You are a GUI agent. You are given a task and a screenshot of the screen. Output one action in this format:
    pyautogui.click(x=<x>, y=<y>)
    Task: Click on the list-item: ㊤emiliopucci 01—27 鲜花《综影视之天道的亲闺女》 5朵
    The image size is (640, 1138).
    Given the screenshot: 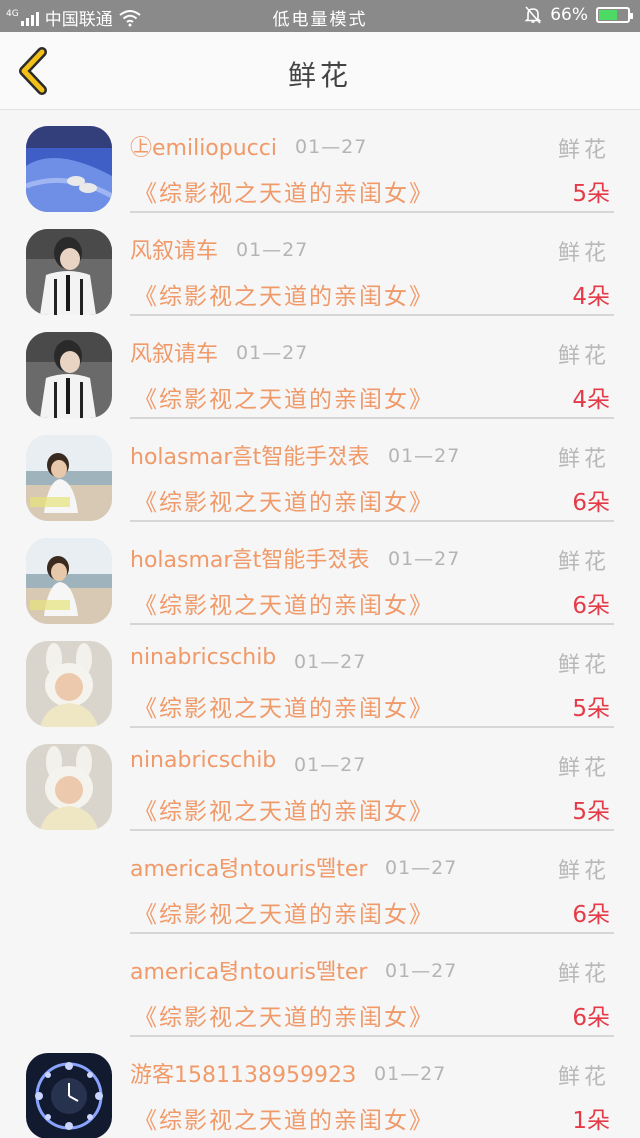 What is the action you would take?
    pyautogui.click(x=320, y=167)
    